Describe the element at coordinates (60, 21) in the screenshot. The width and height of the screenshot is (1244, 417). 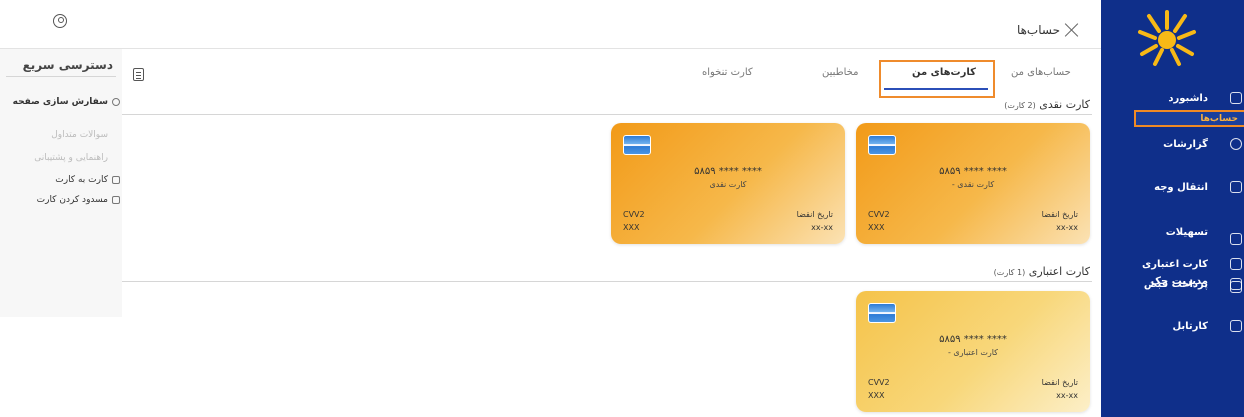
I see `user-profile-icon` at that location.